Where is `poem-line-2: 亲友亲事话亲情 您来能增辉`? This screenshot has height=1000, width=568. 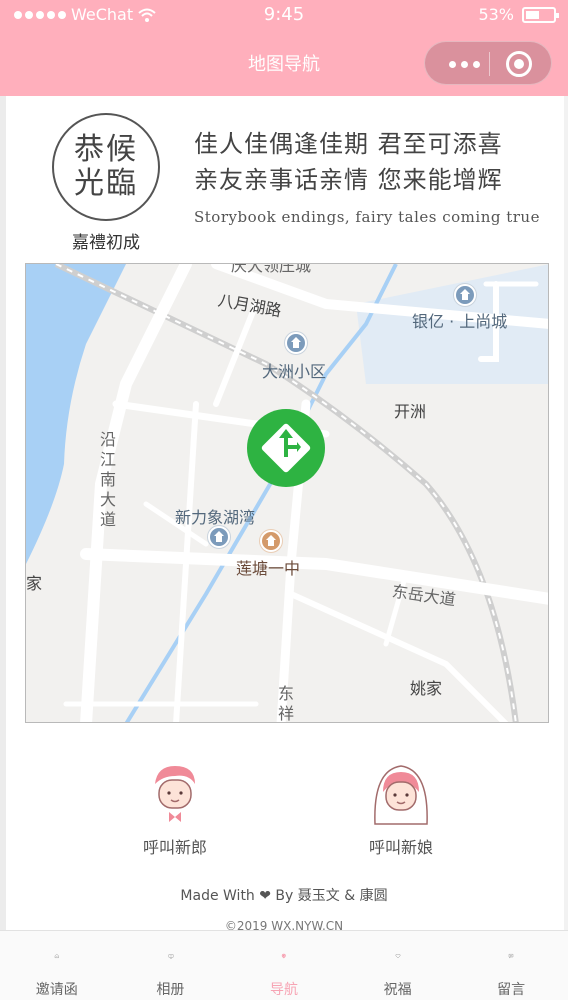 poem-line-2: 亲友亲事话亲情 您来能增辉 is located at coordinates (348, 180).